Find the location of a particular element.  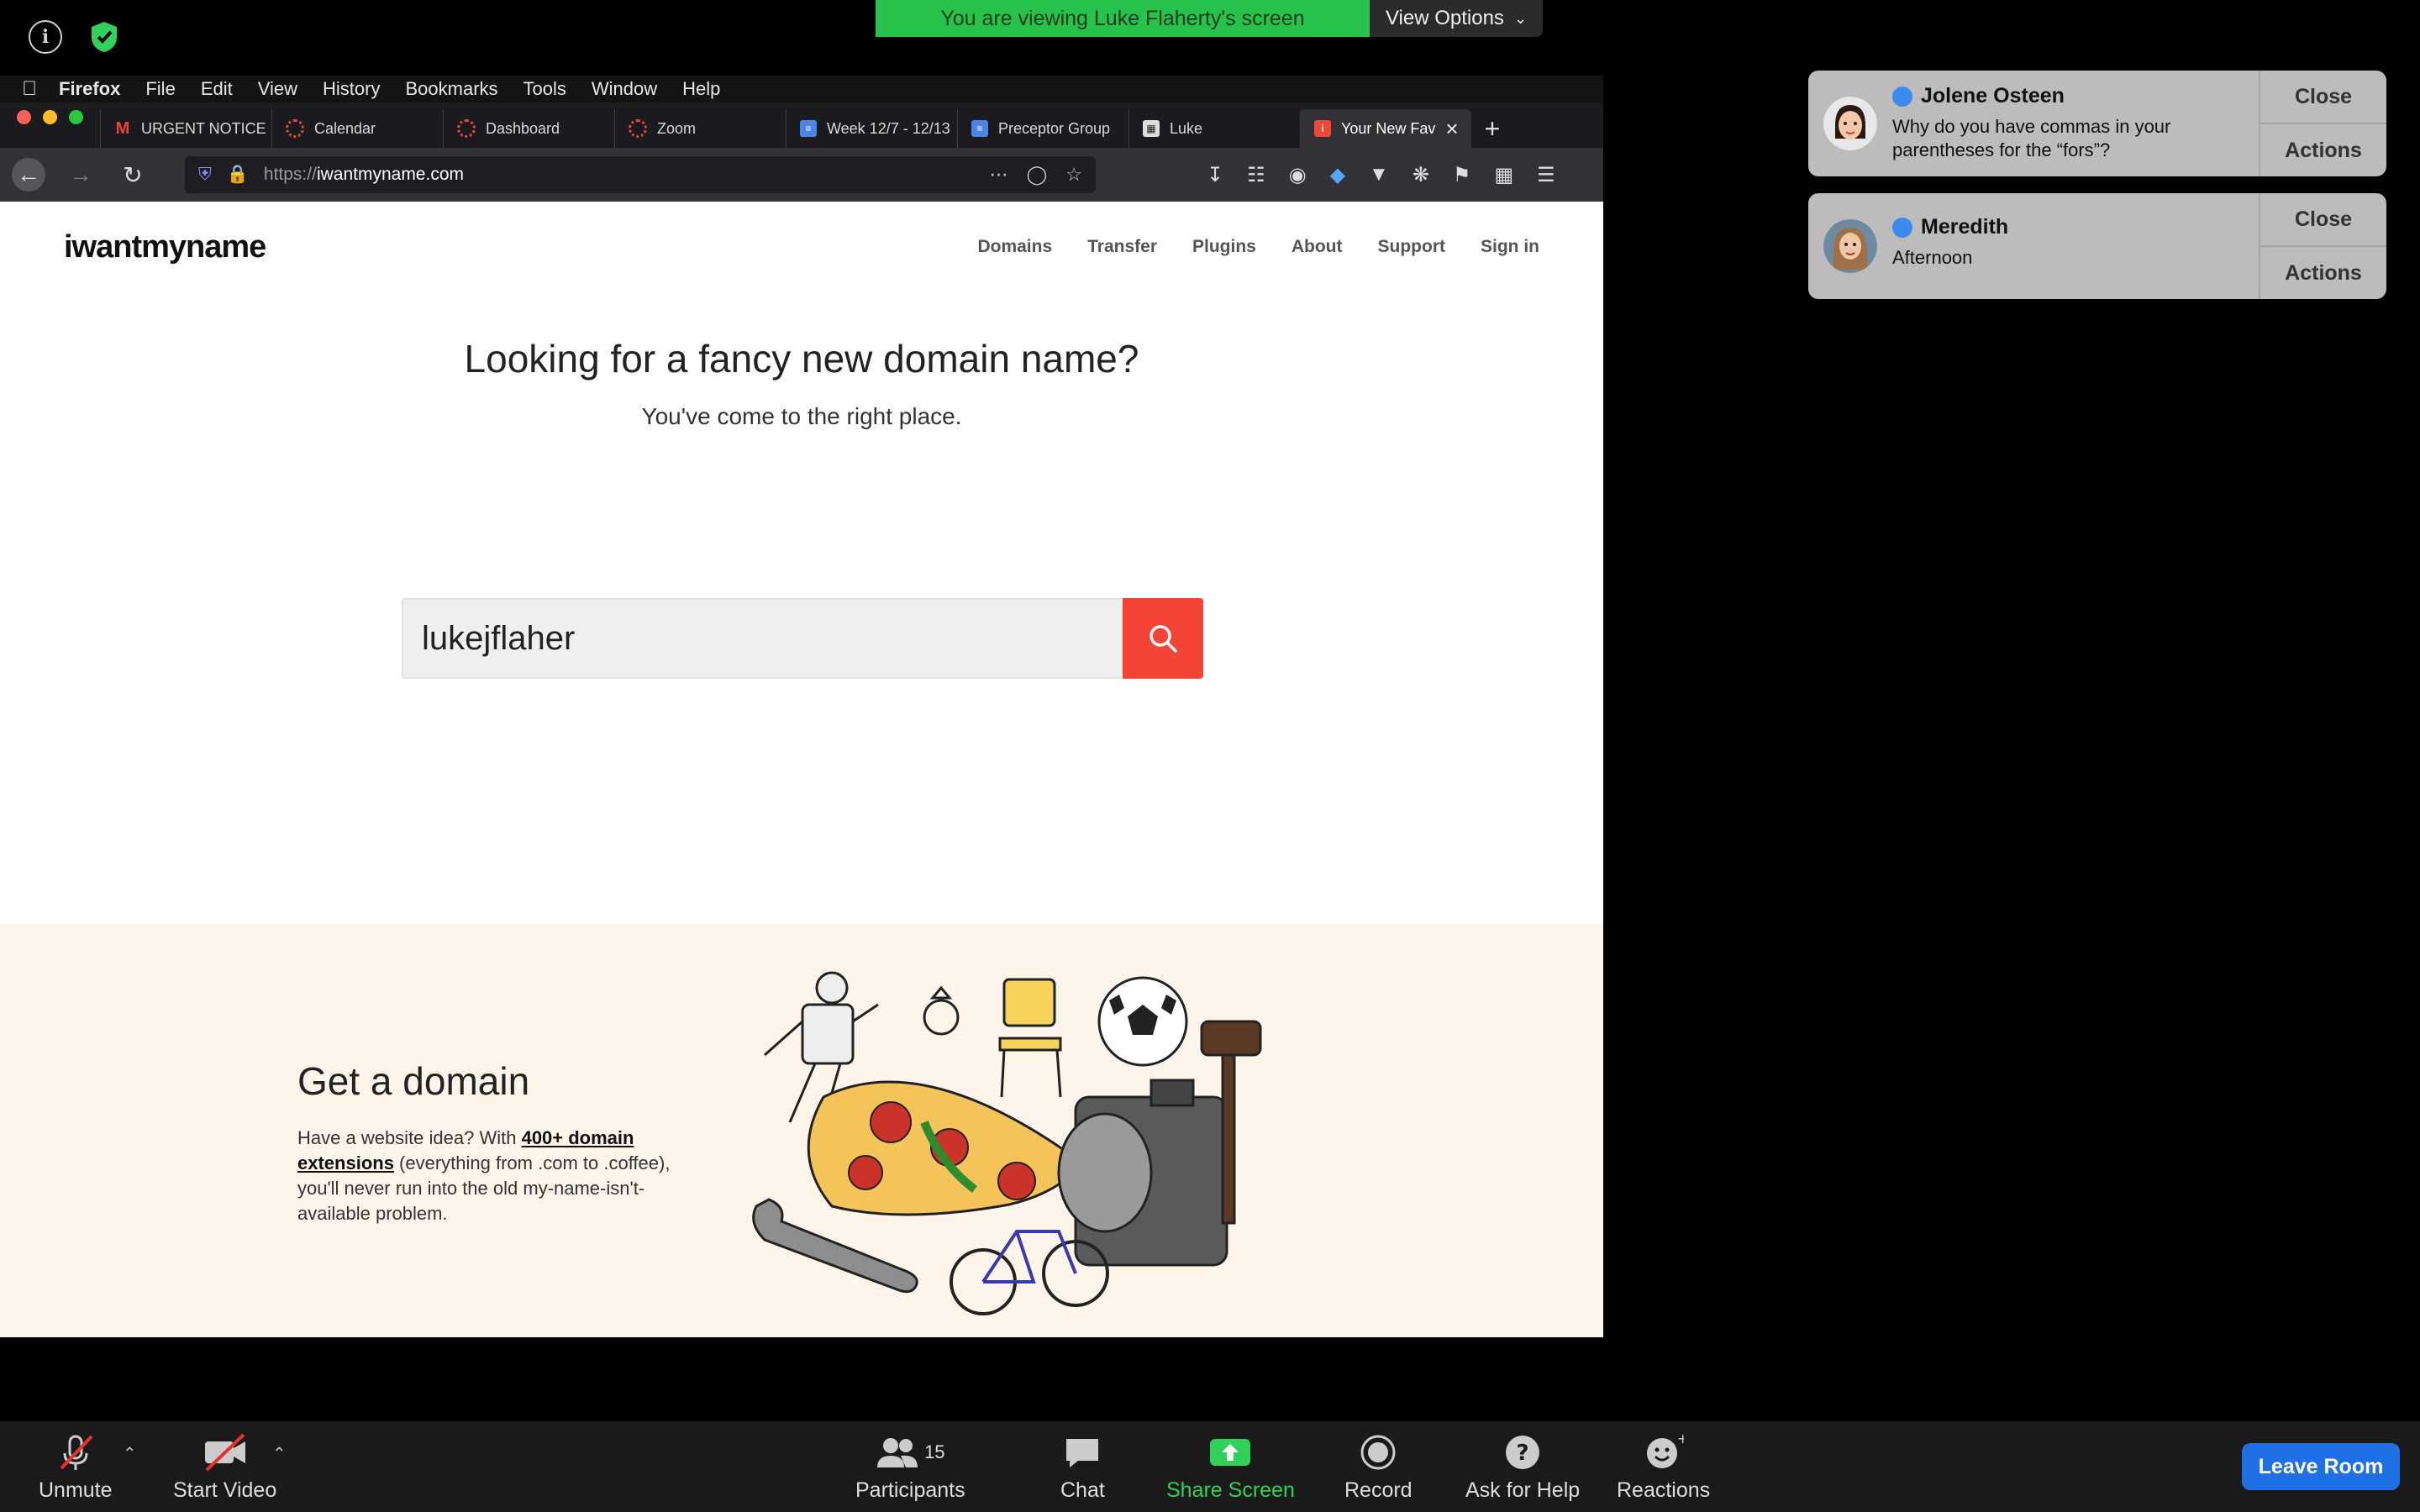

tab-calendar: Calendar is located at coordinates (357, 128).